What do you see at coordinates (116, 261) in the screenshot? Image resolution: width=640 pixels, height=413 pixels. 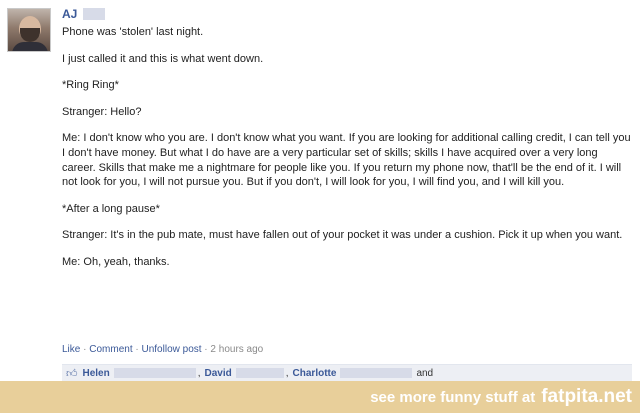 I see `paragraph: Me: Oh, yeah, thanks.` at bounding box center [116, 261].